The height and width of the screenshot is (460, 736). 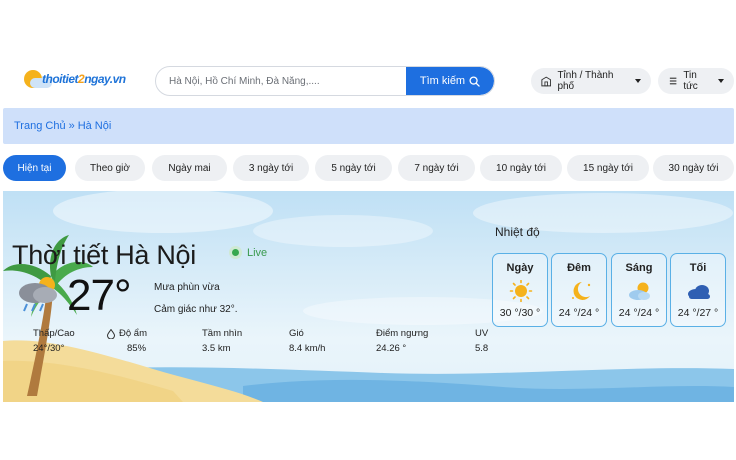 I want to click on stat-label: UV, so click(x=482, y=333).